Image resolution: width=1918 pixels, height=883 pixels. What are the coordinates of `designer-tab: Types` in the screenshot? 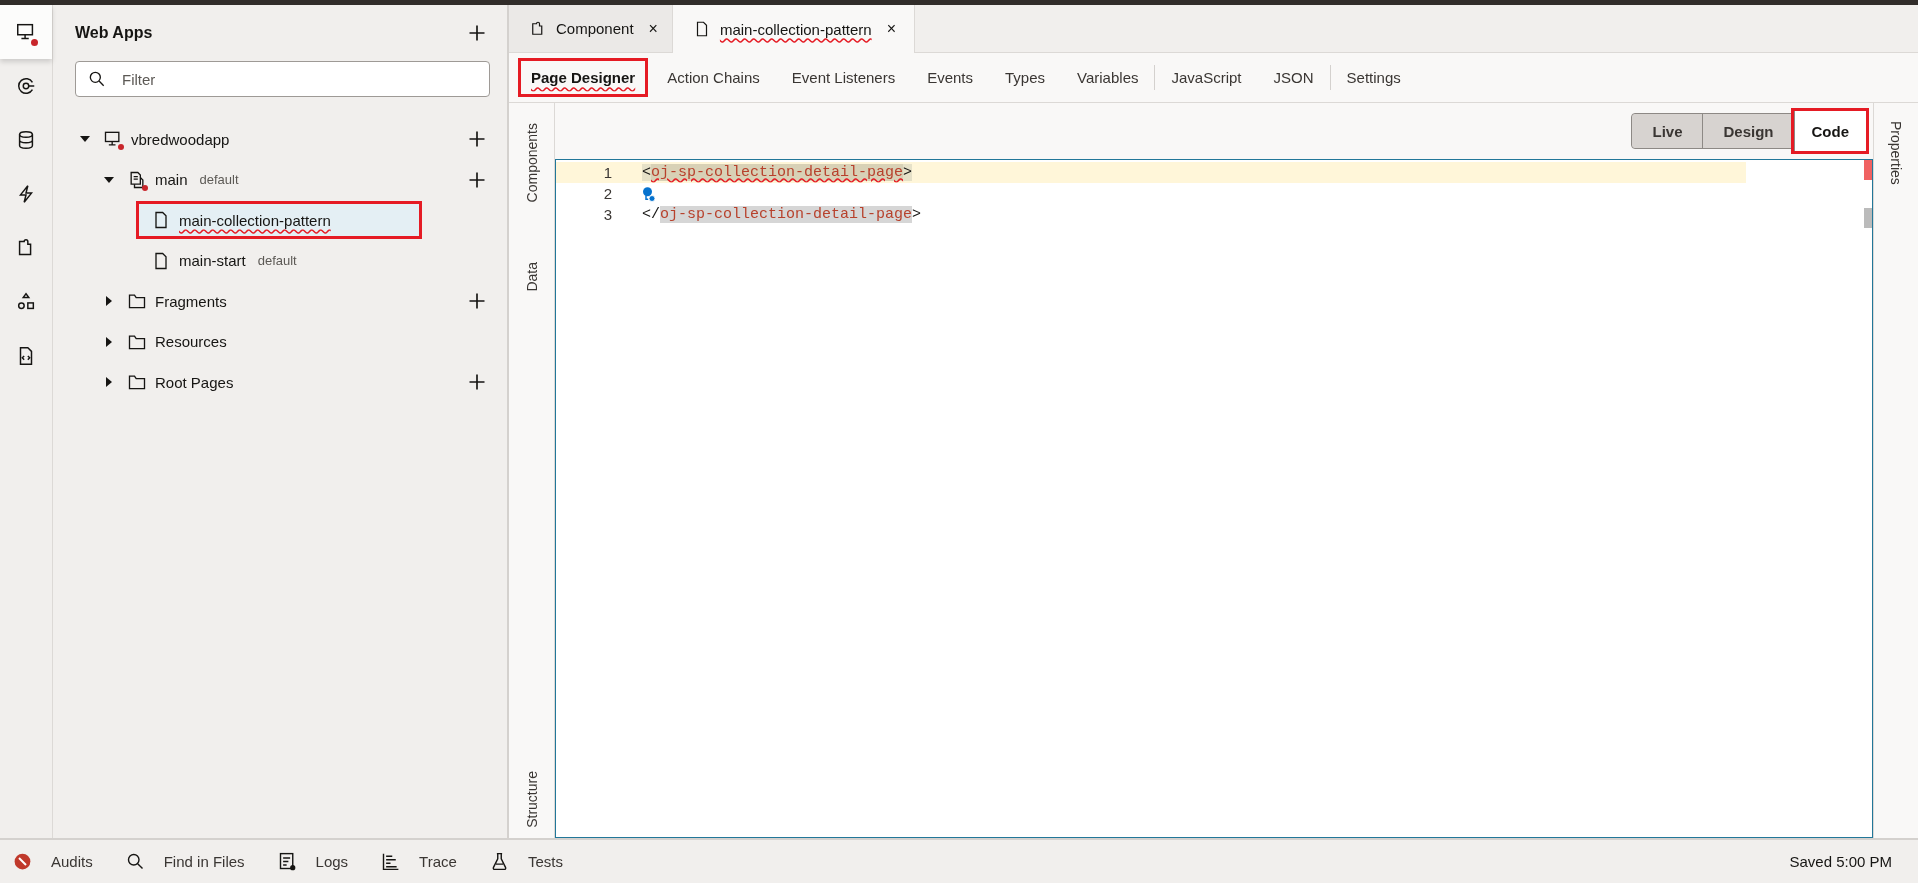 It's located at (1025, 77).